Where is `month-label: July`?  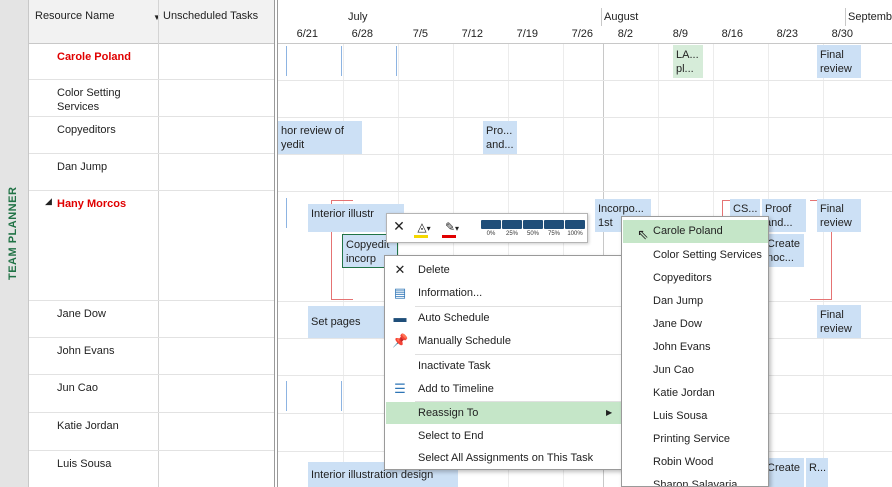
month-label: July is located at coordinates (358, 17).